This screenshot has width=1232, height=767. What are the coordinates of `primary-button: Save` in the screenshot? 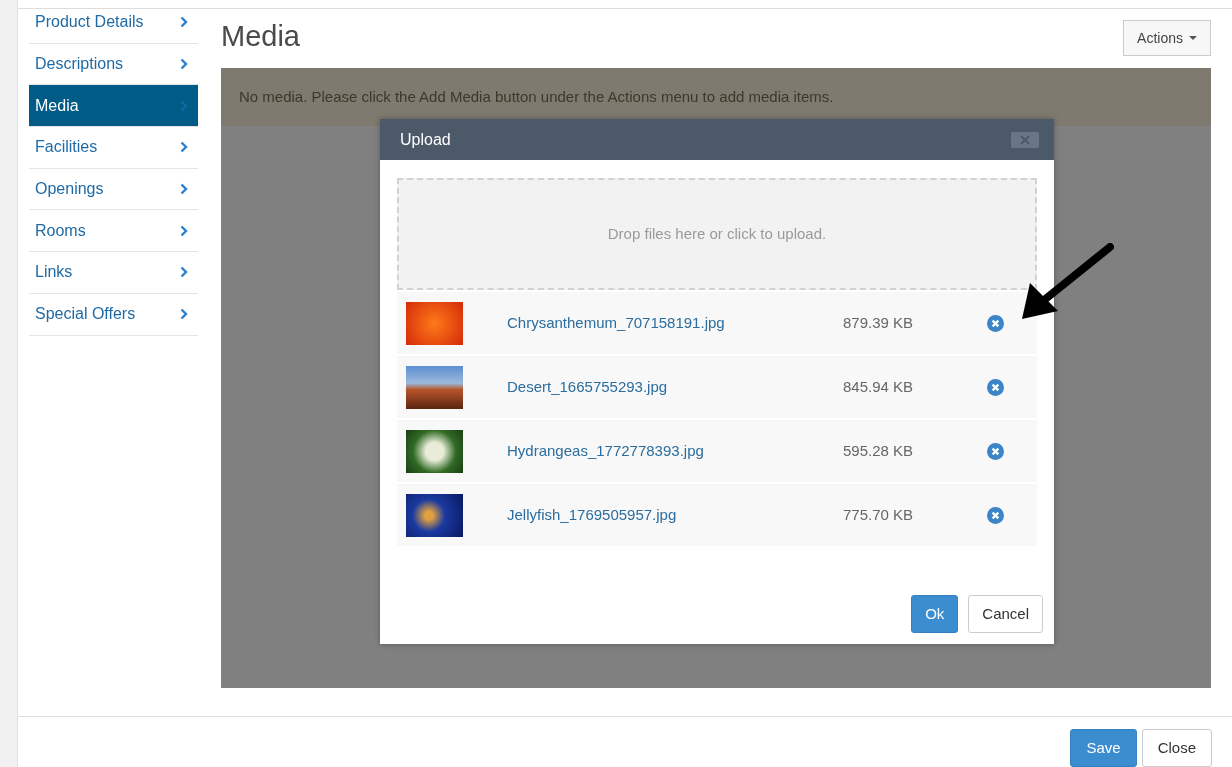 It's located at (1103, 748).